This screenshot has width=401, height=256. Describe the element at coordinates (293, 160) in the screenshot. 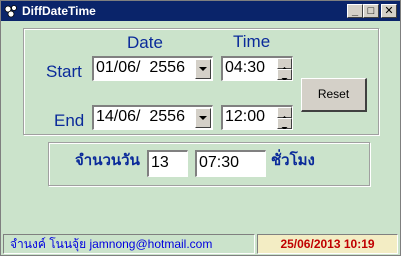

I see `hours-label: ชั่วโมง` at that location.